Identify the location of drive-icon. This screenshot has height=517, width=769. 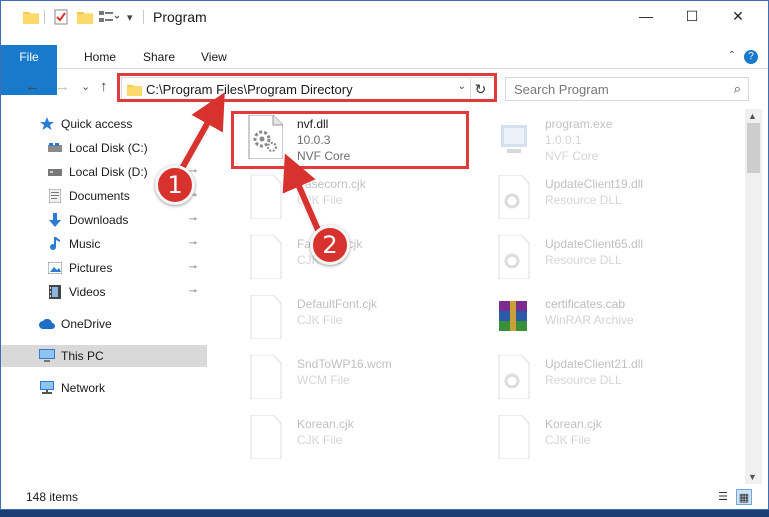
(55, 172).